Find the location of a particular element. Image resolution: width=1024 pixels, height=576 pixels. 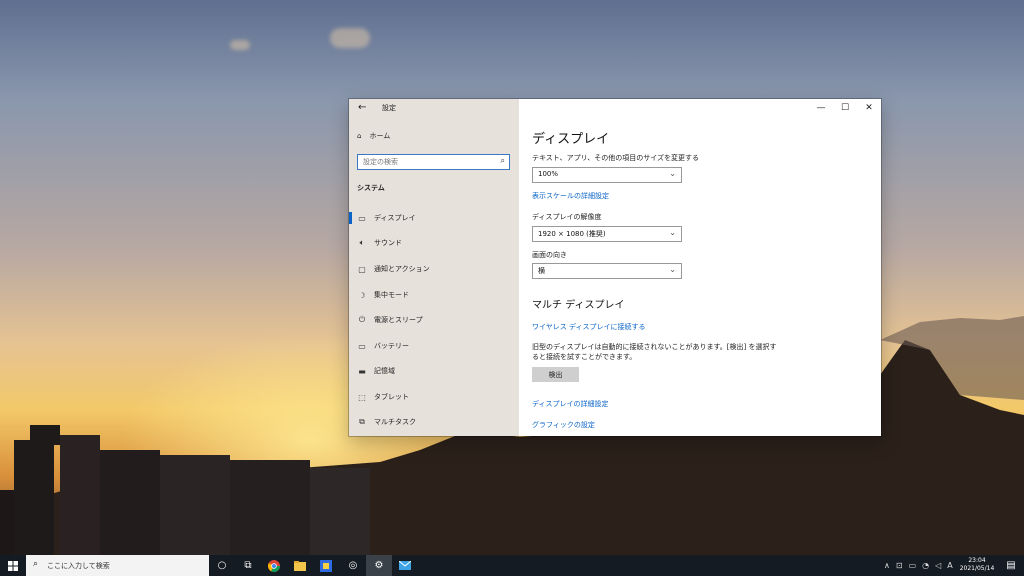

section-title: システム is located at coordinates (371, 188).